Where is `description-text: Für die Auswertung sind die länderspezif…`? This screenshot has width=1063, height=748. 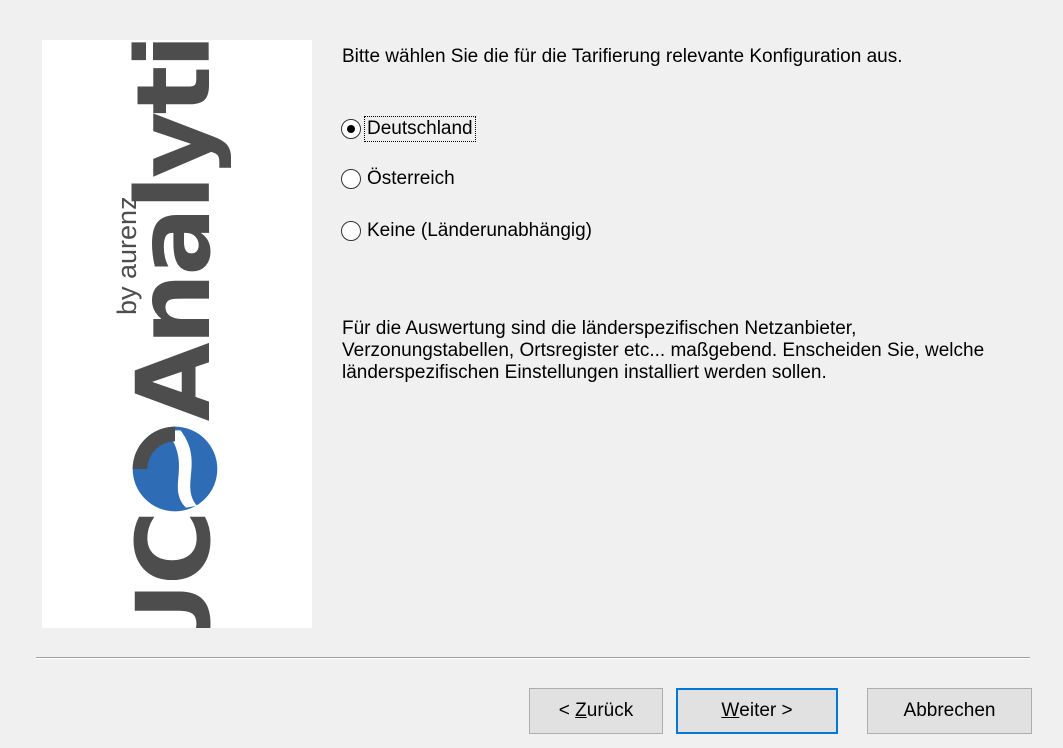
description-text: Für die Auswertung sind die länderspezif… is located at coordinates (663, 350).